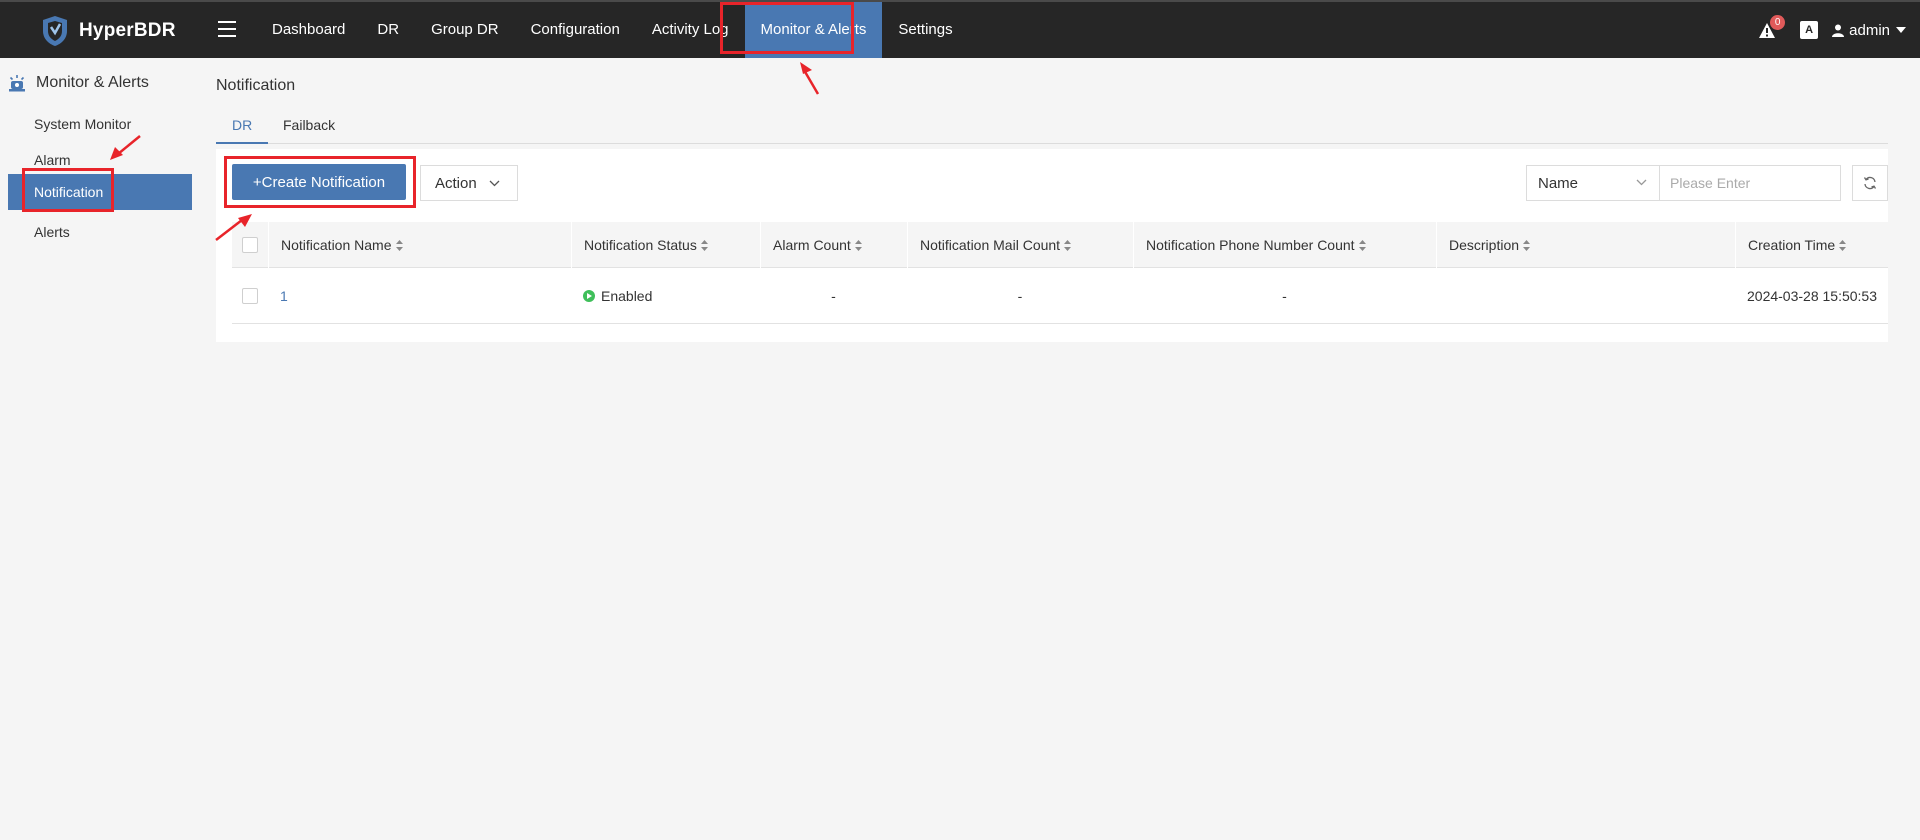  What do you see at coordinates (419, 245) in the screenshot?
I see `col-notification-name: Notification Name` at bounding box center [419, 245].